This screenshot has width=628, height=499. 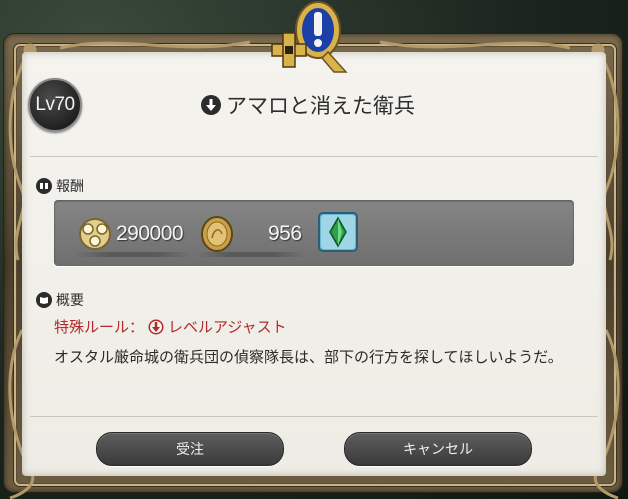 I want to click on gil-amount-underline, so click(x=133, y=254).